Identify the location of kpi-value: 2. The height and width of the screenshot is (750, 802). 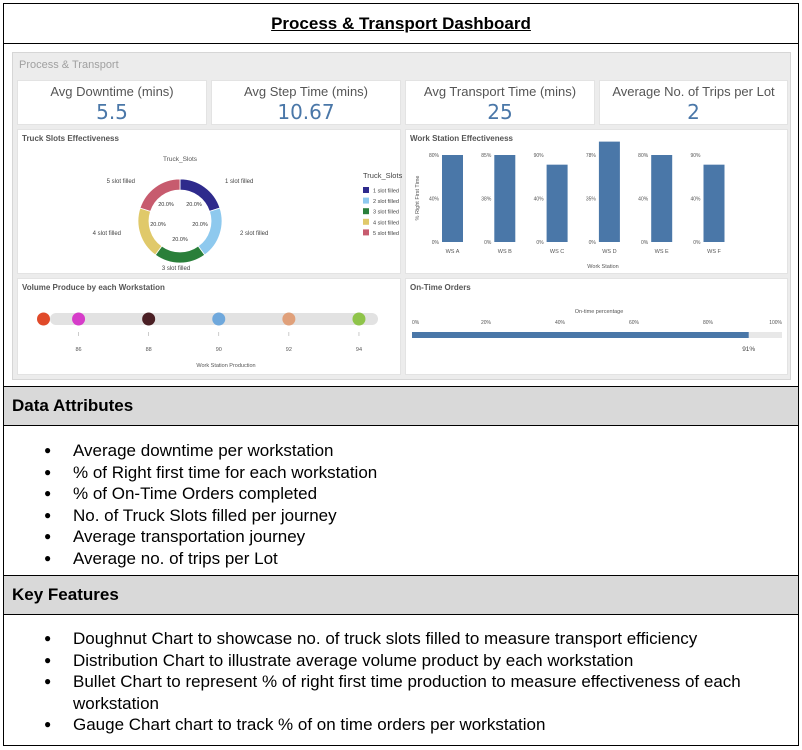
(693, 112).